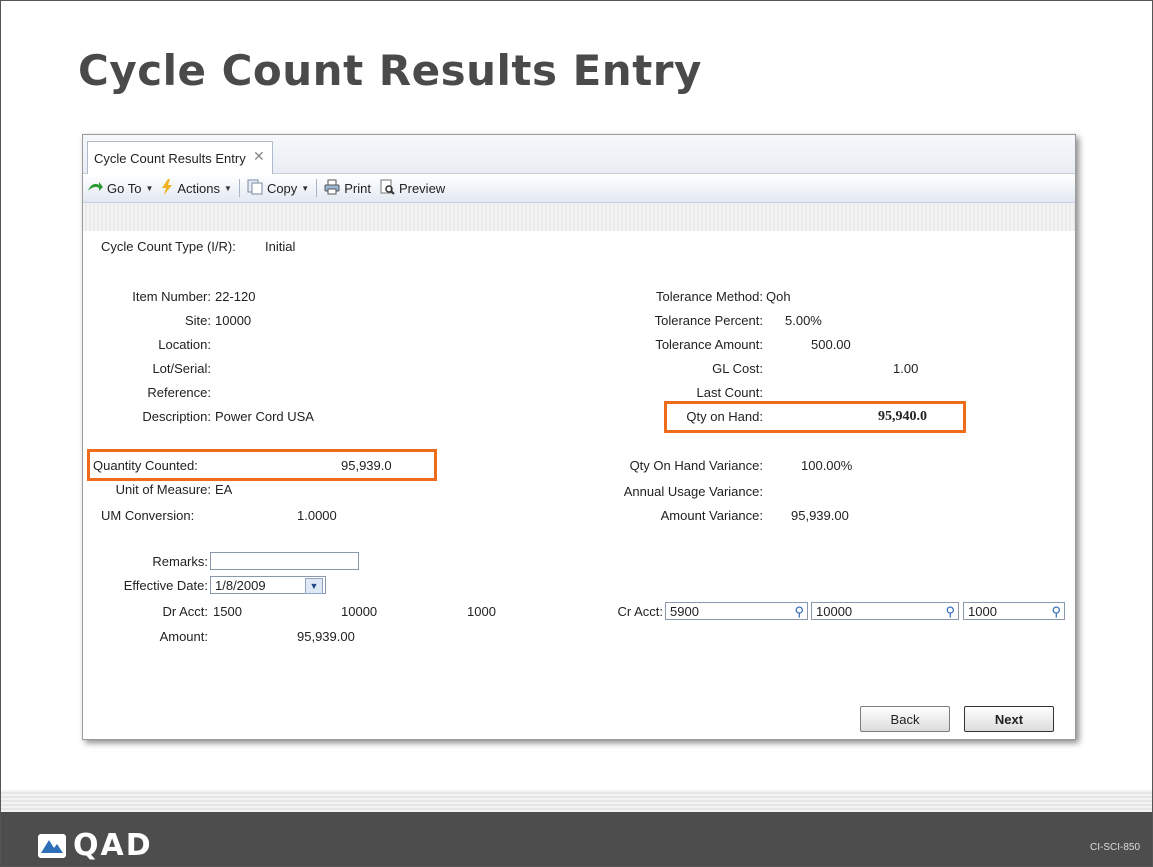  What do you see at coordinates (820, 515) in the screenshot?
I see `amount-variance-value: 95,939.00` at bounding box center [820, 515].